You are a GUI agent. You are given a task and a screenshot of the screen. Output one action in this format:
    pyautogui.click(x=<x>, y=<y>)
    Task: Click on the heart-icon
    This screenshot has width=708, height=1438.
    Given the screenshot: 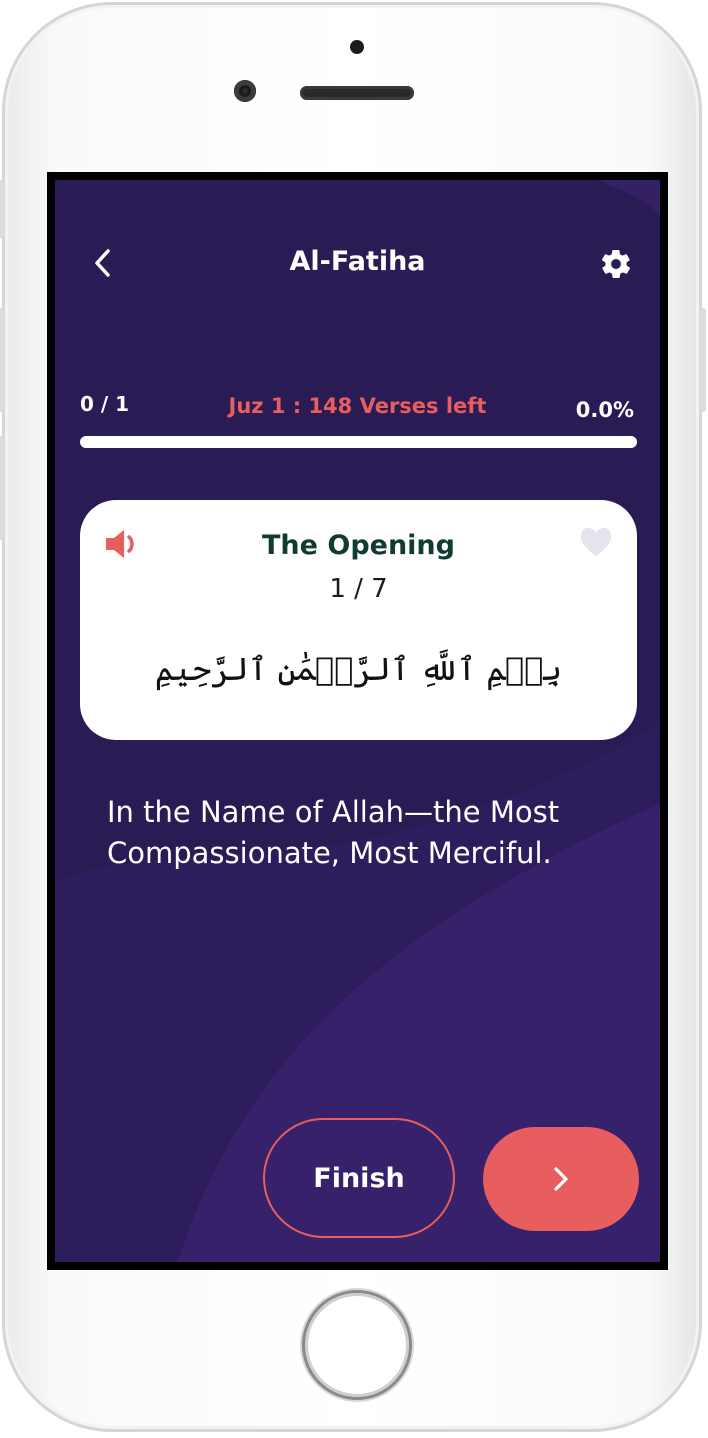 What is the action you would take?
    pyautogui.click(x=596, y=541)
    